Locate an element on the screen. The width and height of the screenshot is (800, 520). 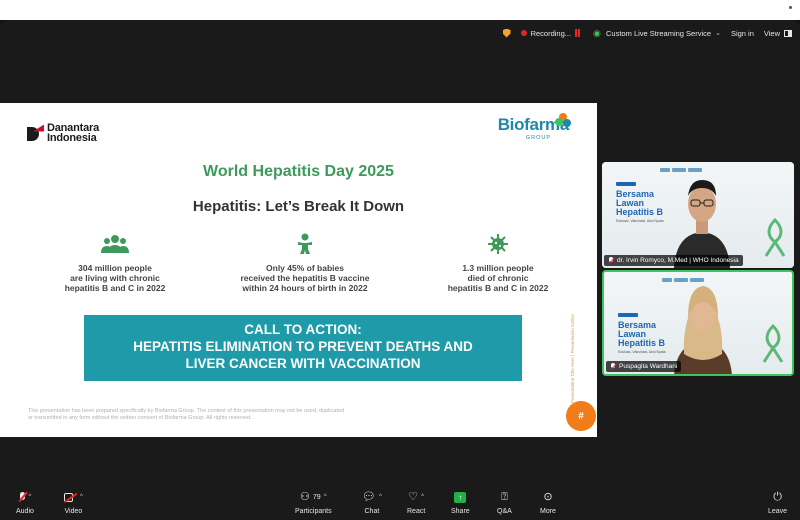
participant-name-bar: Puspagita Wardhani is located at coordinates (644, 366).